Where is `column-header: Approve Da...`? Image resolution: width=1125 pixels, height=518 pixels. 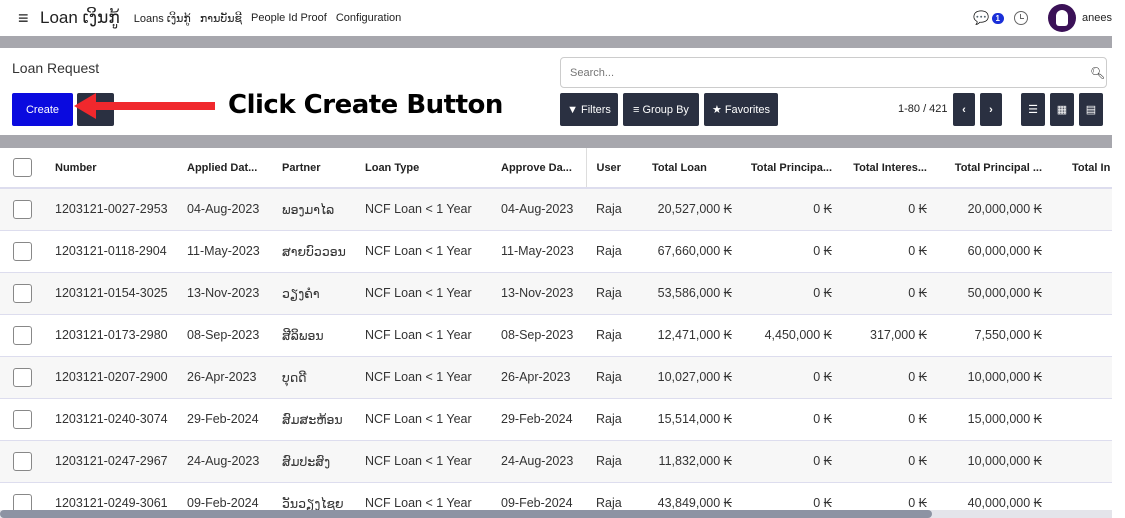
column-header: Approve Da... is located at coordinates (544, 168).